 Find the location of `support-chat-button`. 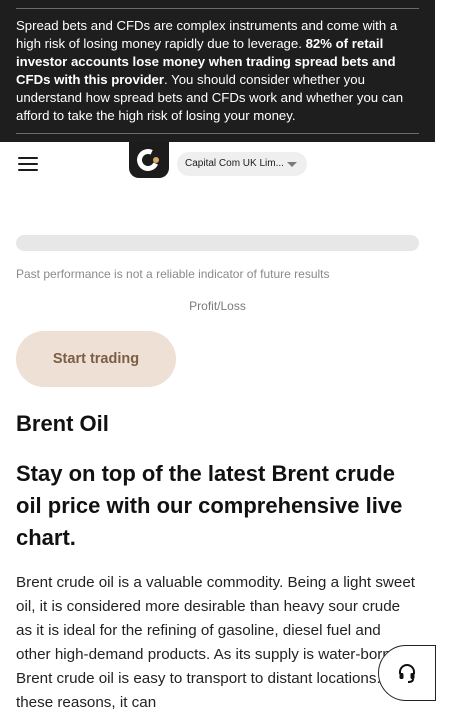

support-chat-button is located at coordinates (407, 673).